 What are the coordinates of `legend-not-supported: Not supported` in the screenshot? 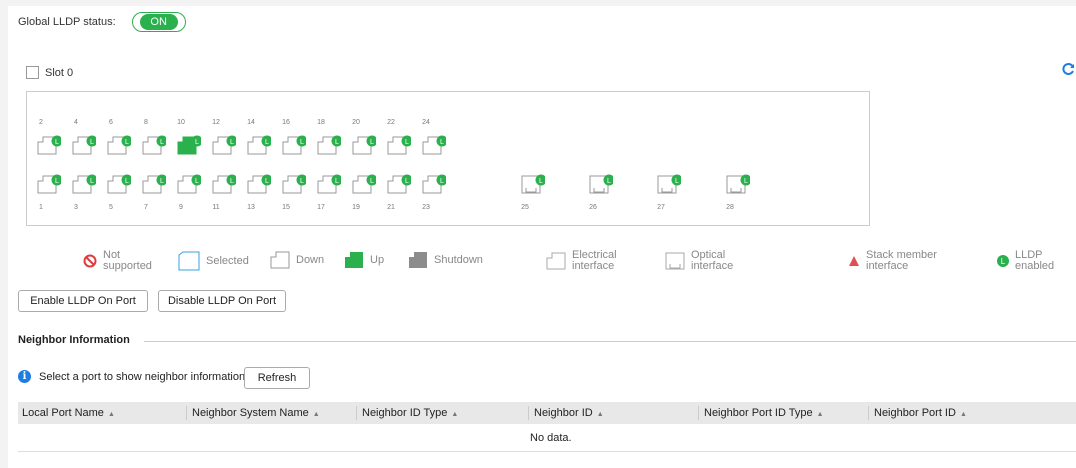 It's located at (121, 261).